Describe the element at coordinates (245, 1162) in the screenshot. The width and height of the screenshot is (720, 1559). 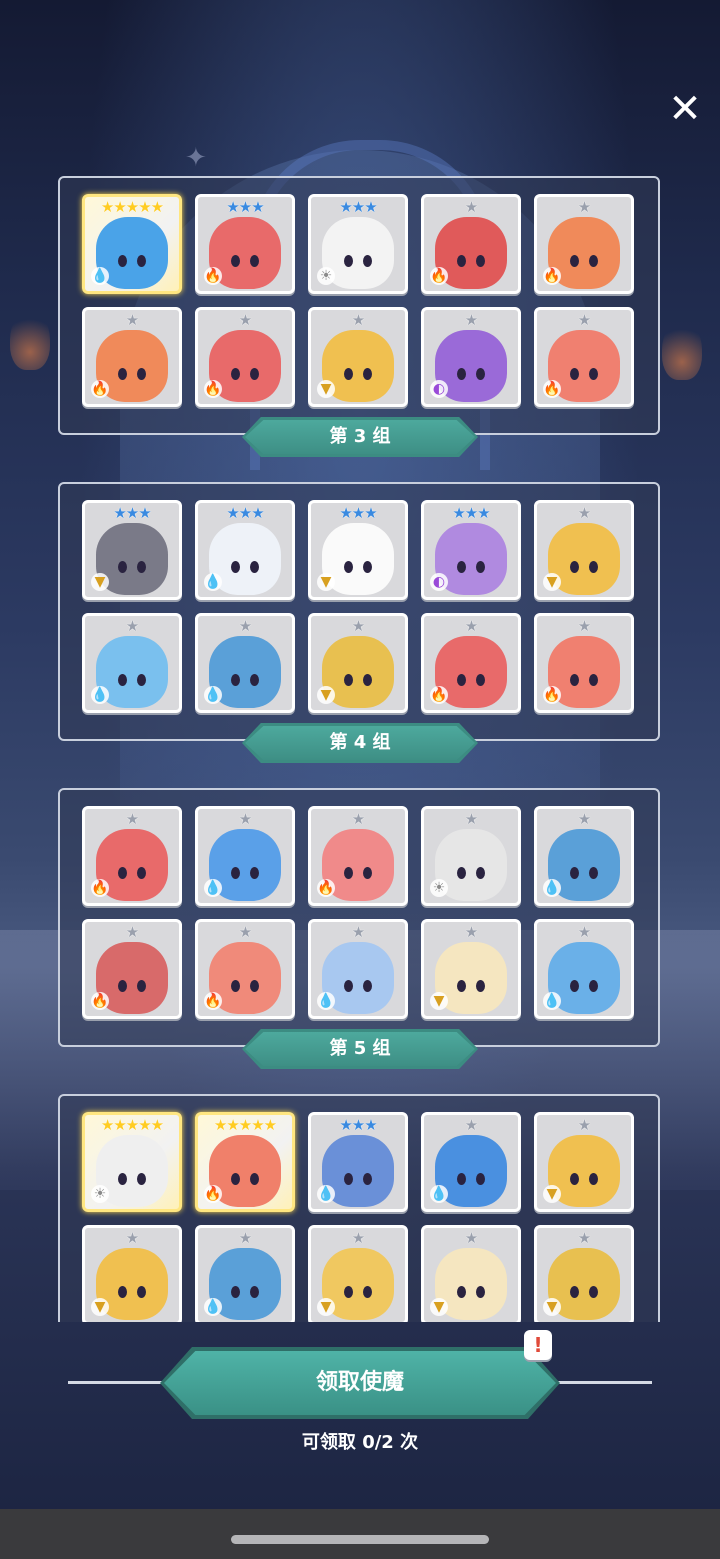
I see `familiar-card: ★★★★★ 🔥` at that location.